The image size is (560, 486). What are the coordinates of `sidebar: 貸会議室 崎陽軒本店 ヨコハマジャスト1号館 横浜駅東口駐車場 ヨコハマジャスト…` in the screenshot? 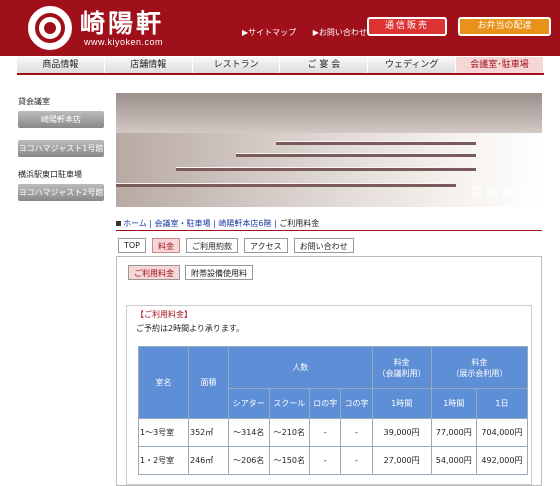 It's located at (63, 150).